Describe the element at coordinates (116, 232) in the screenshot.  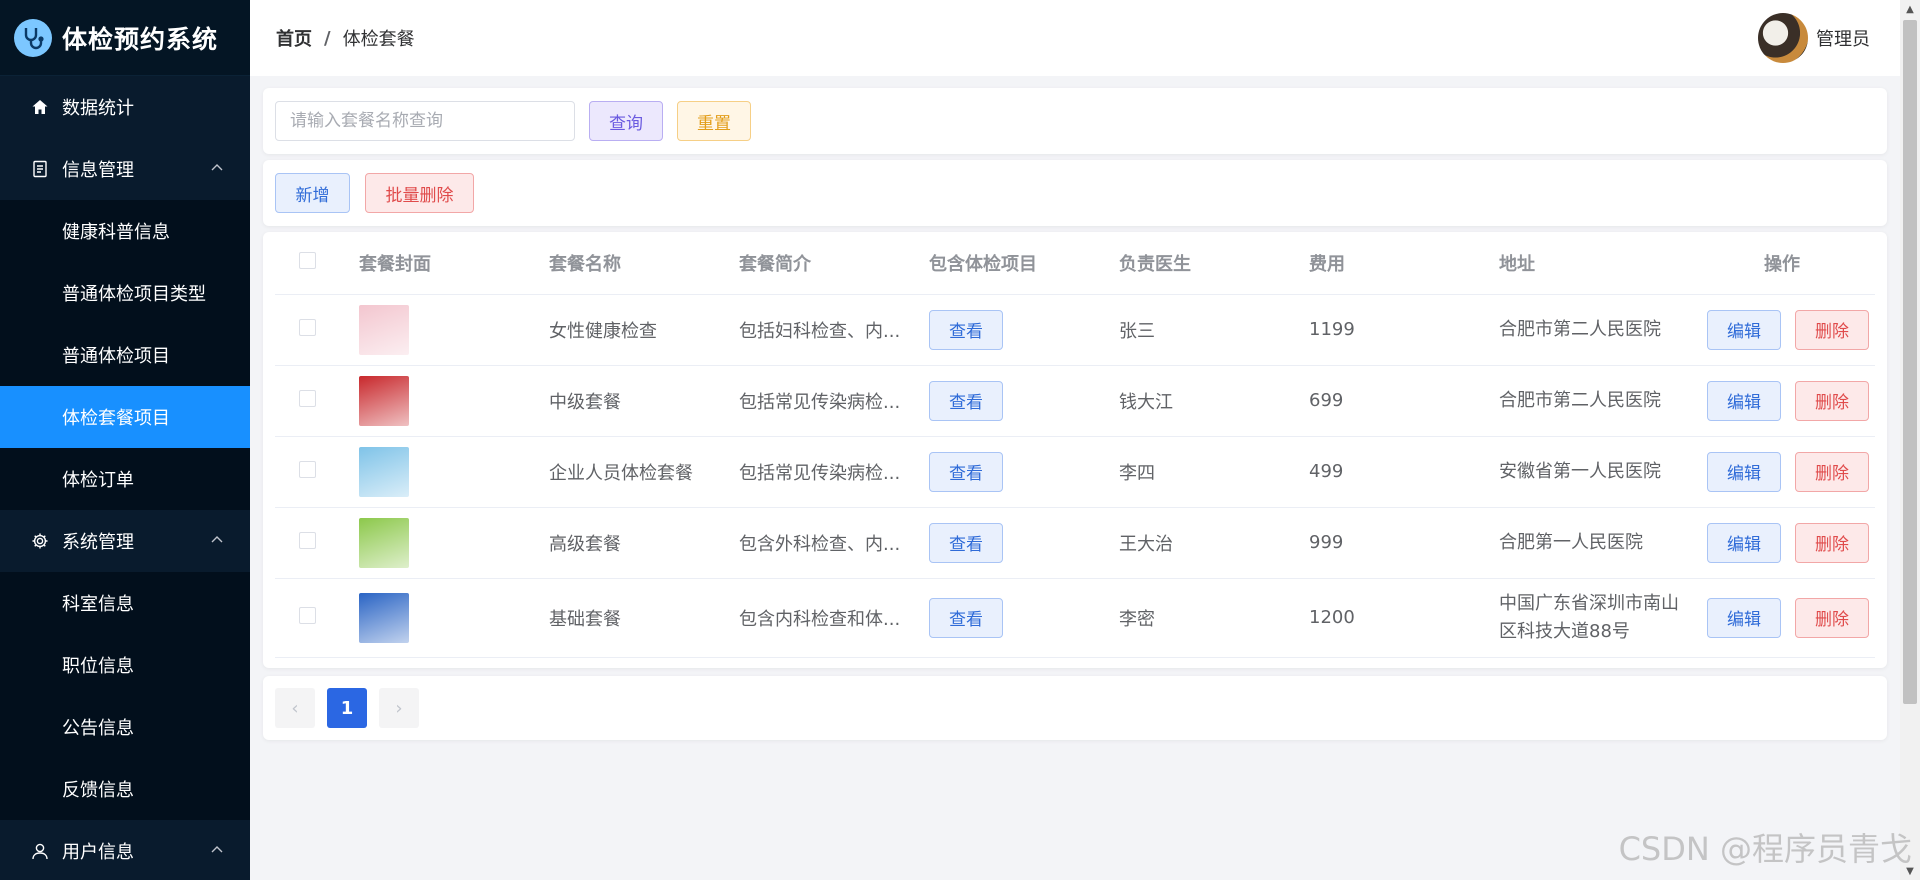
I see `sidebar-item-label: 健康科普信息` at that location.